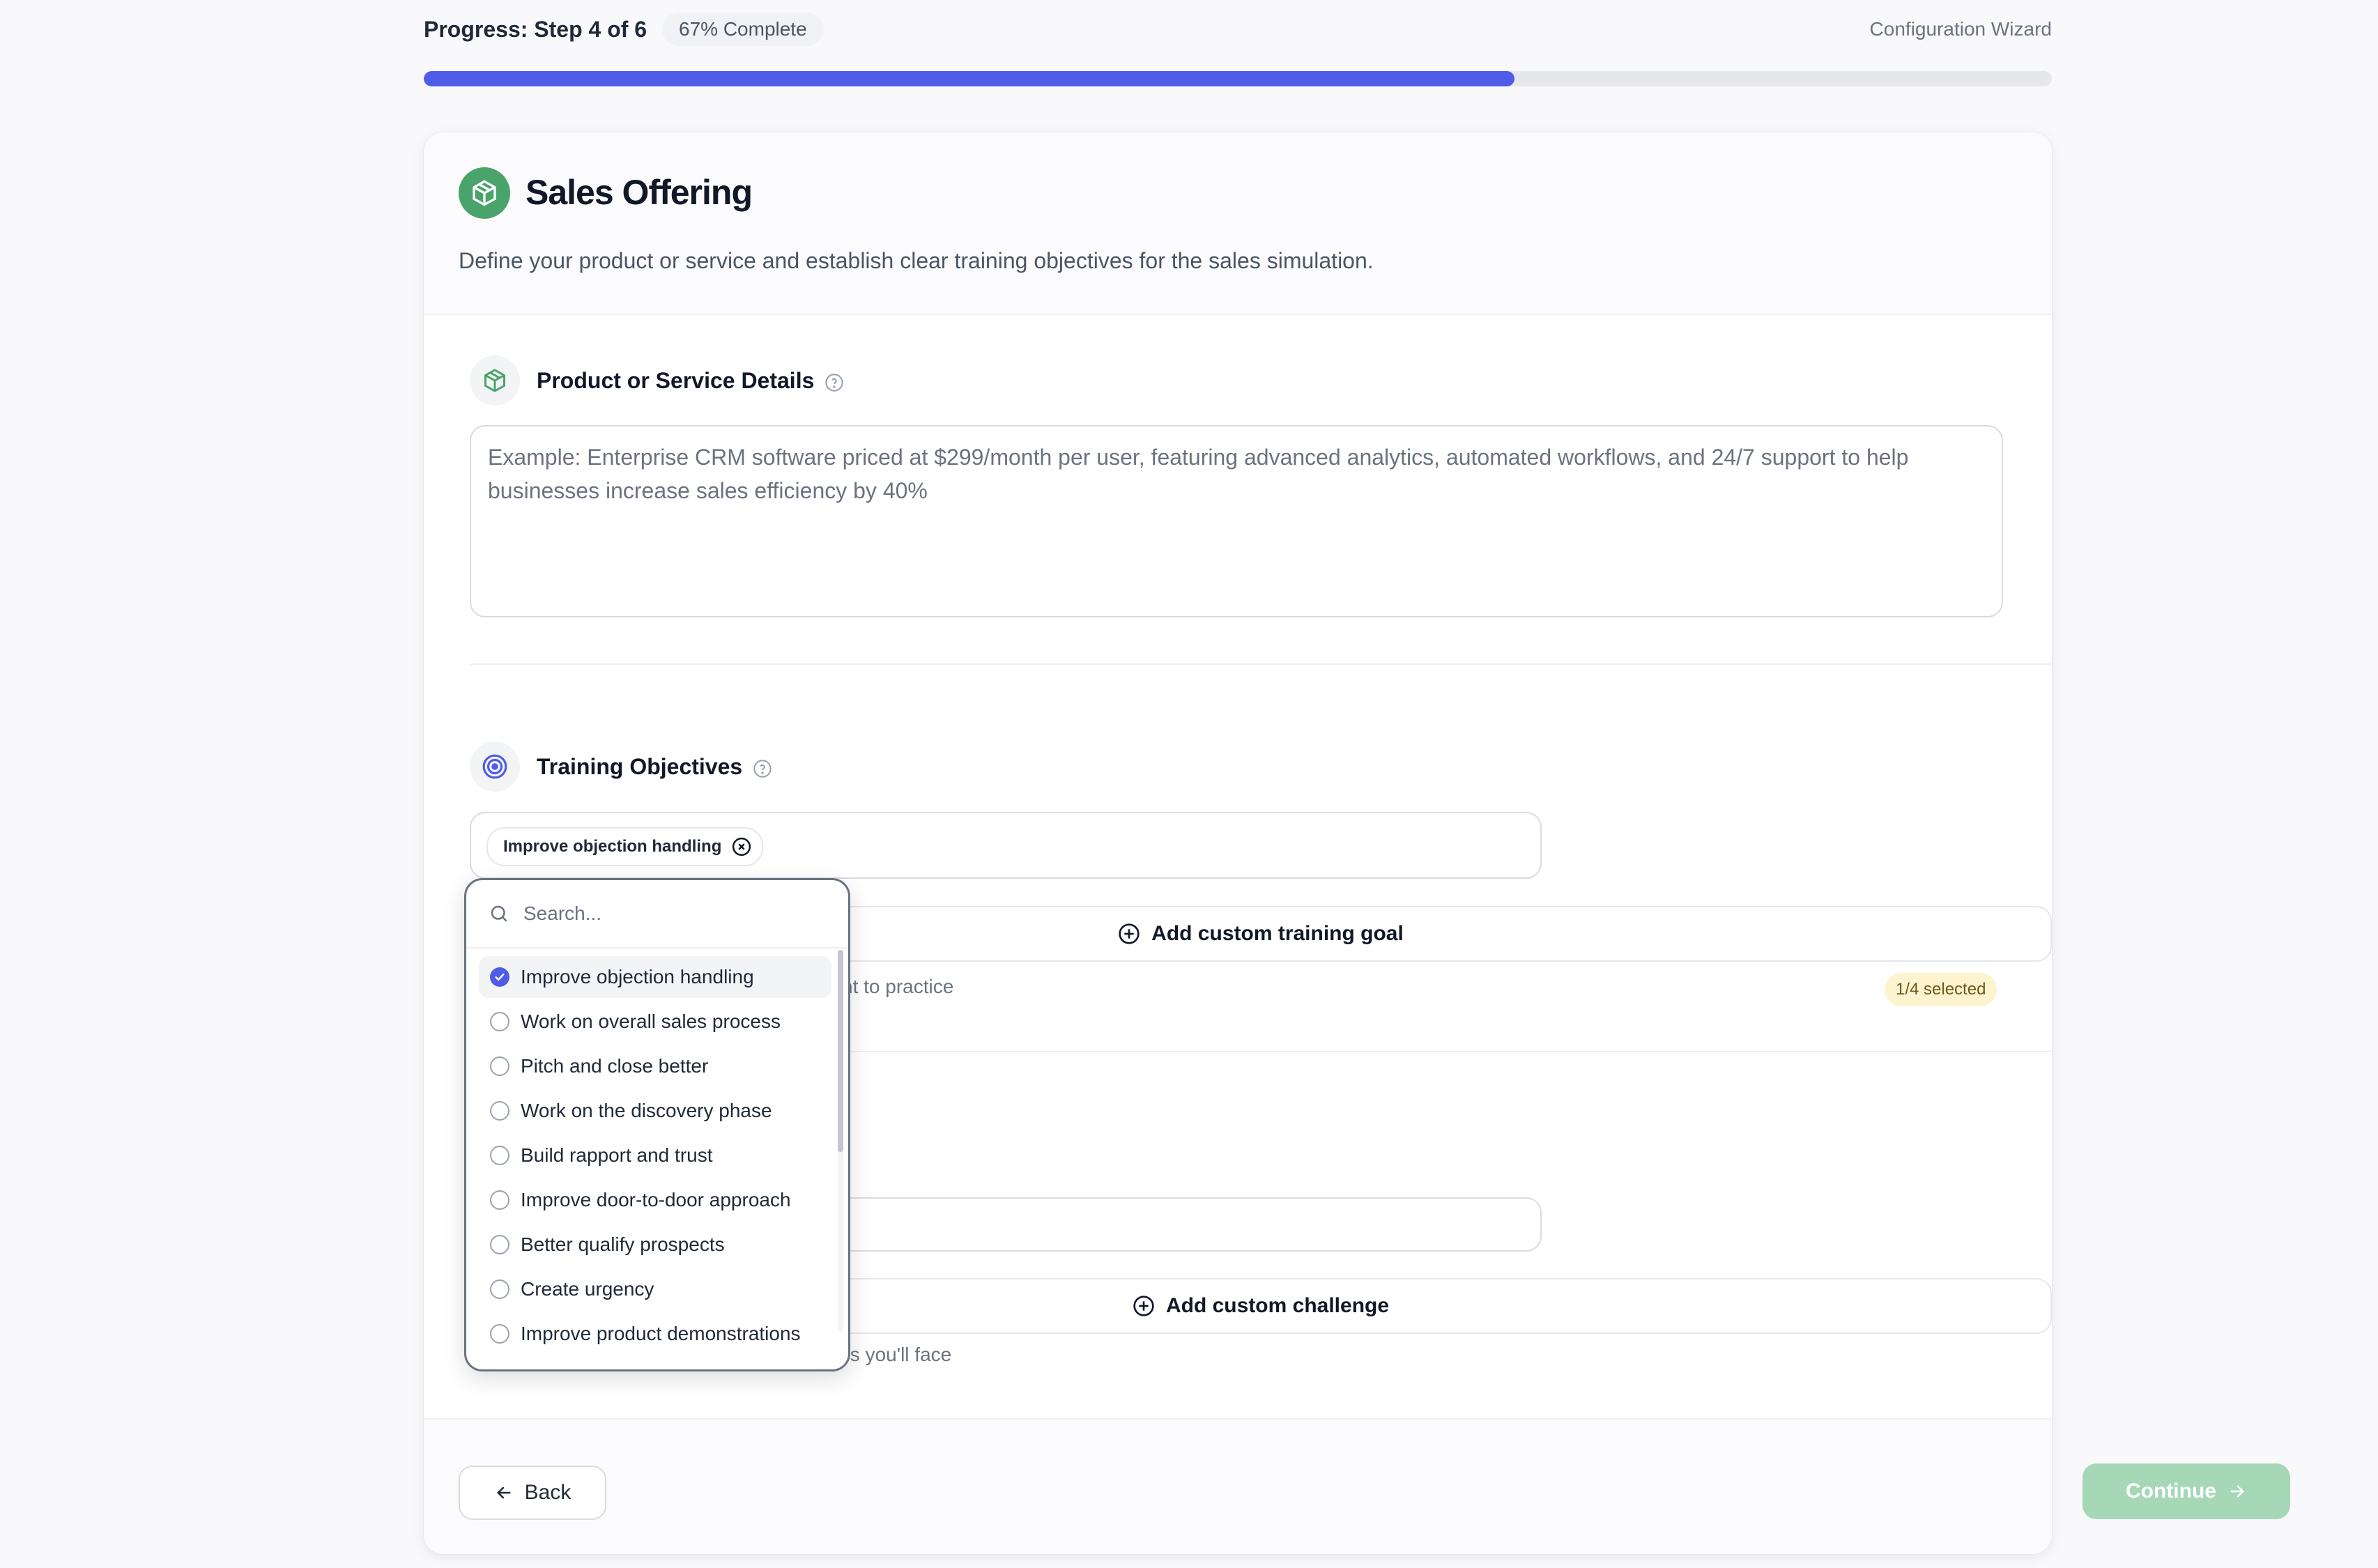 This screenshot has width=2378, height=1568. I want to click on option-label: Work on overall sales process, so click(651, 1021).